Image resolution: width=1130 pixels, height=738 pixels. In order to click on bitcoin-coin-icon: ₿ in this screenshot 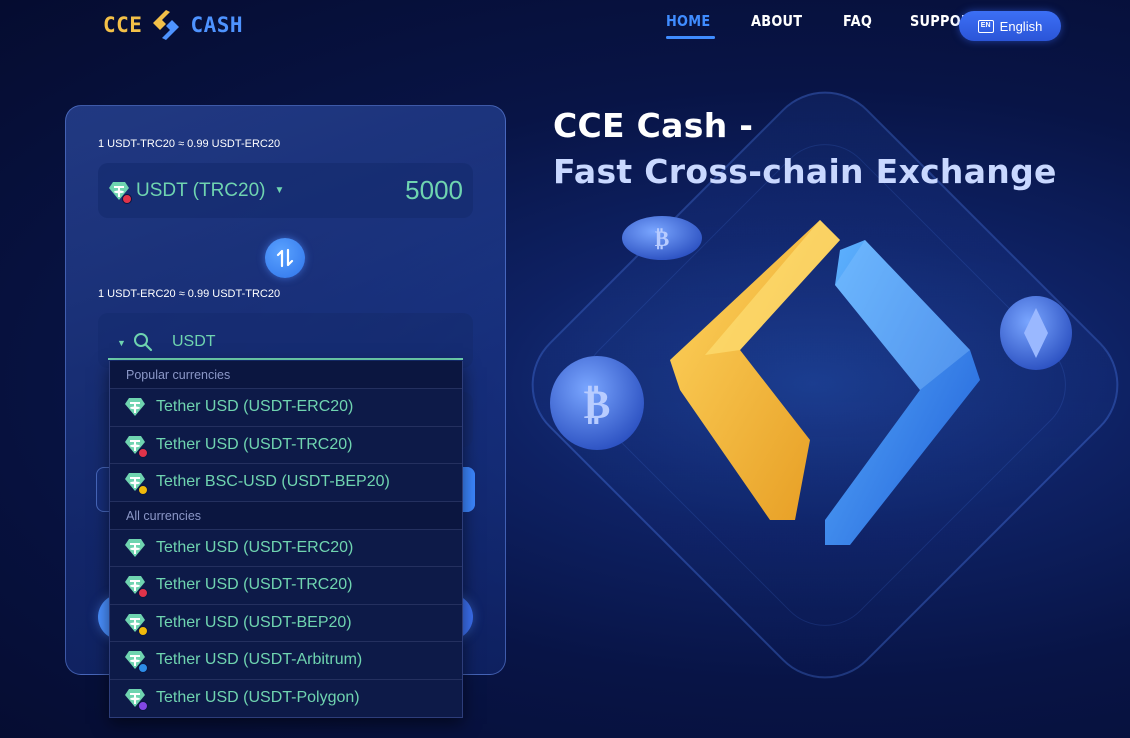, I will do `click(597, 403)`.